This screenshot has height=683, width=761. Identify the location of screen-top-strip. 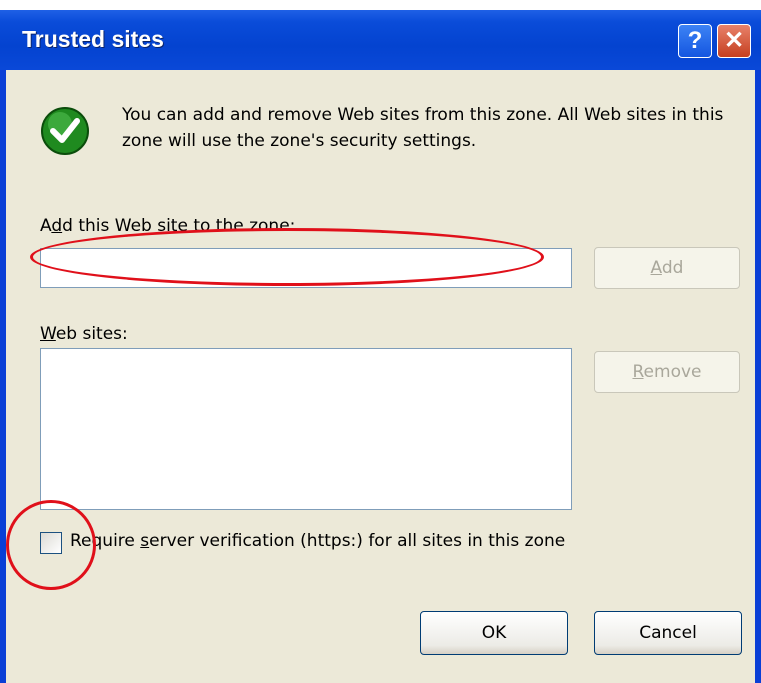
(380, 5).